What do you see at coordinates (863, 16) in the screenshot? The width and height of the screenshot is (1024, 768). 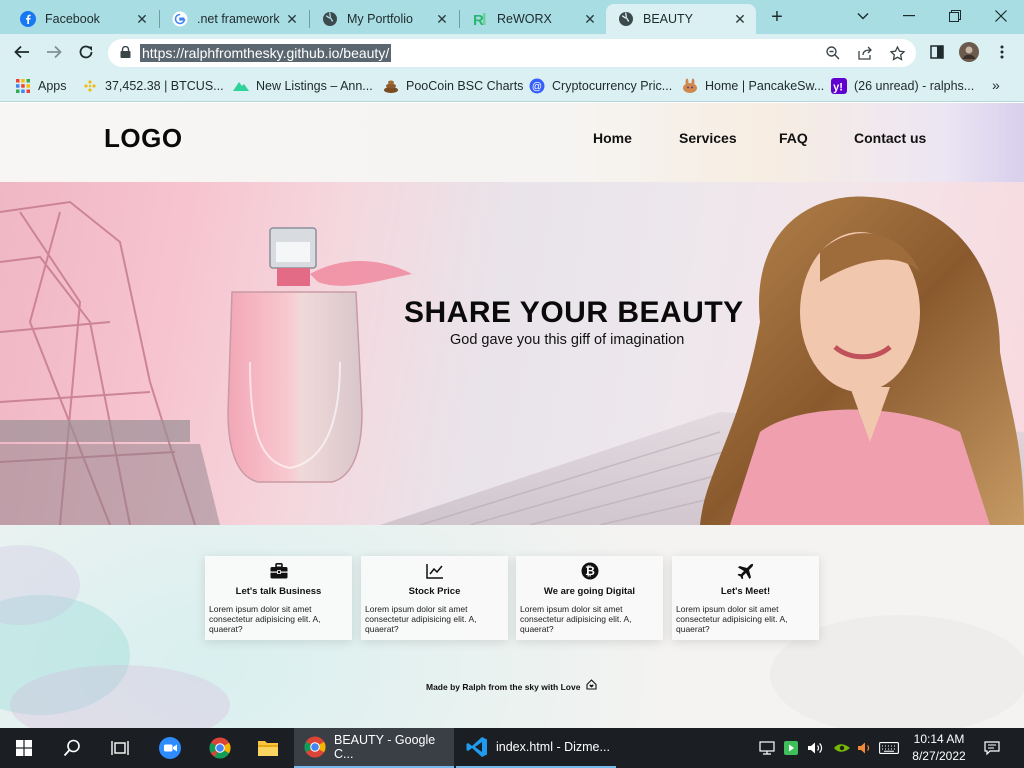 I see `tab-search-chevron-icon` at bounding box center [863, 16].